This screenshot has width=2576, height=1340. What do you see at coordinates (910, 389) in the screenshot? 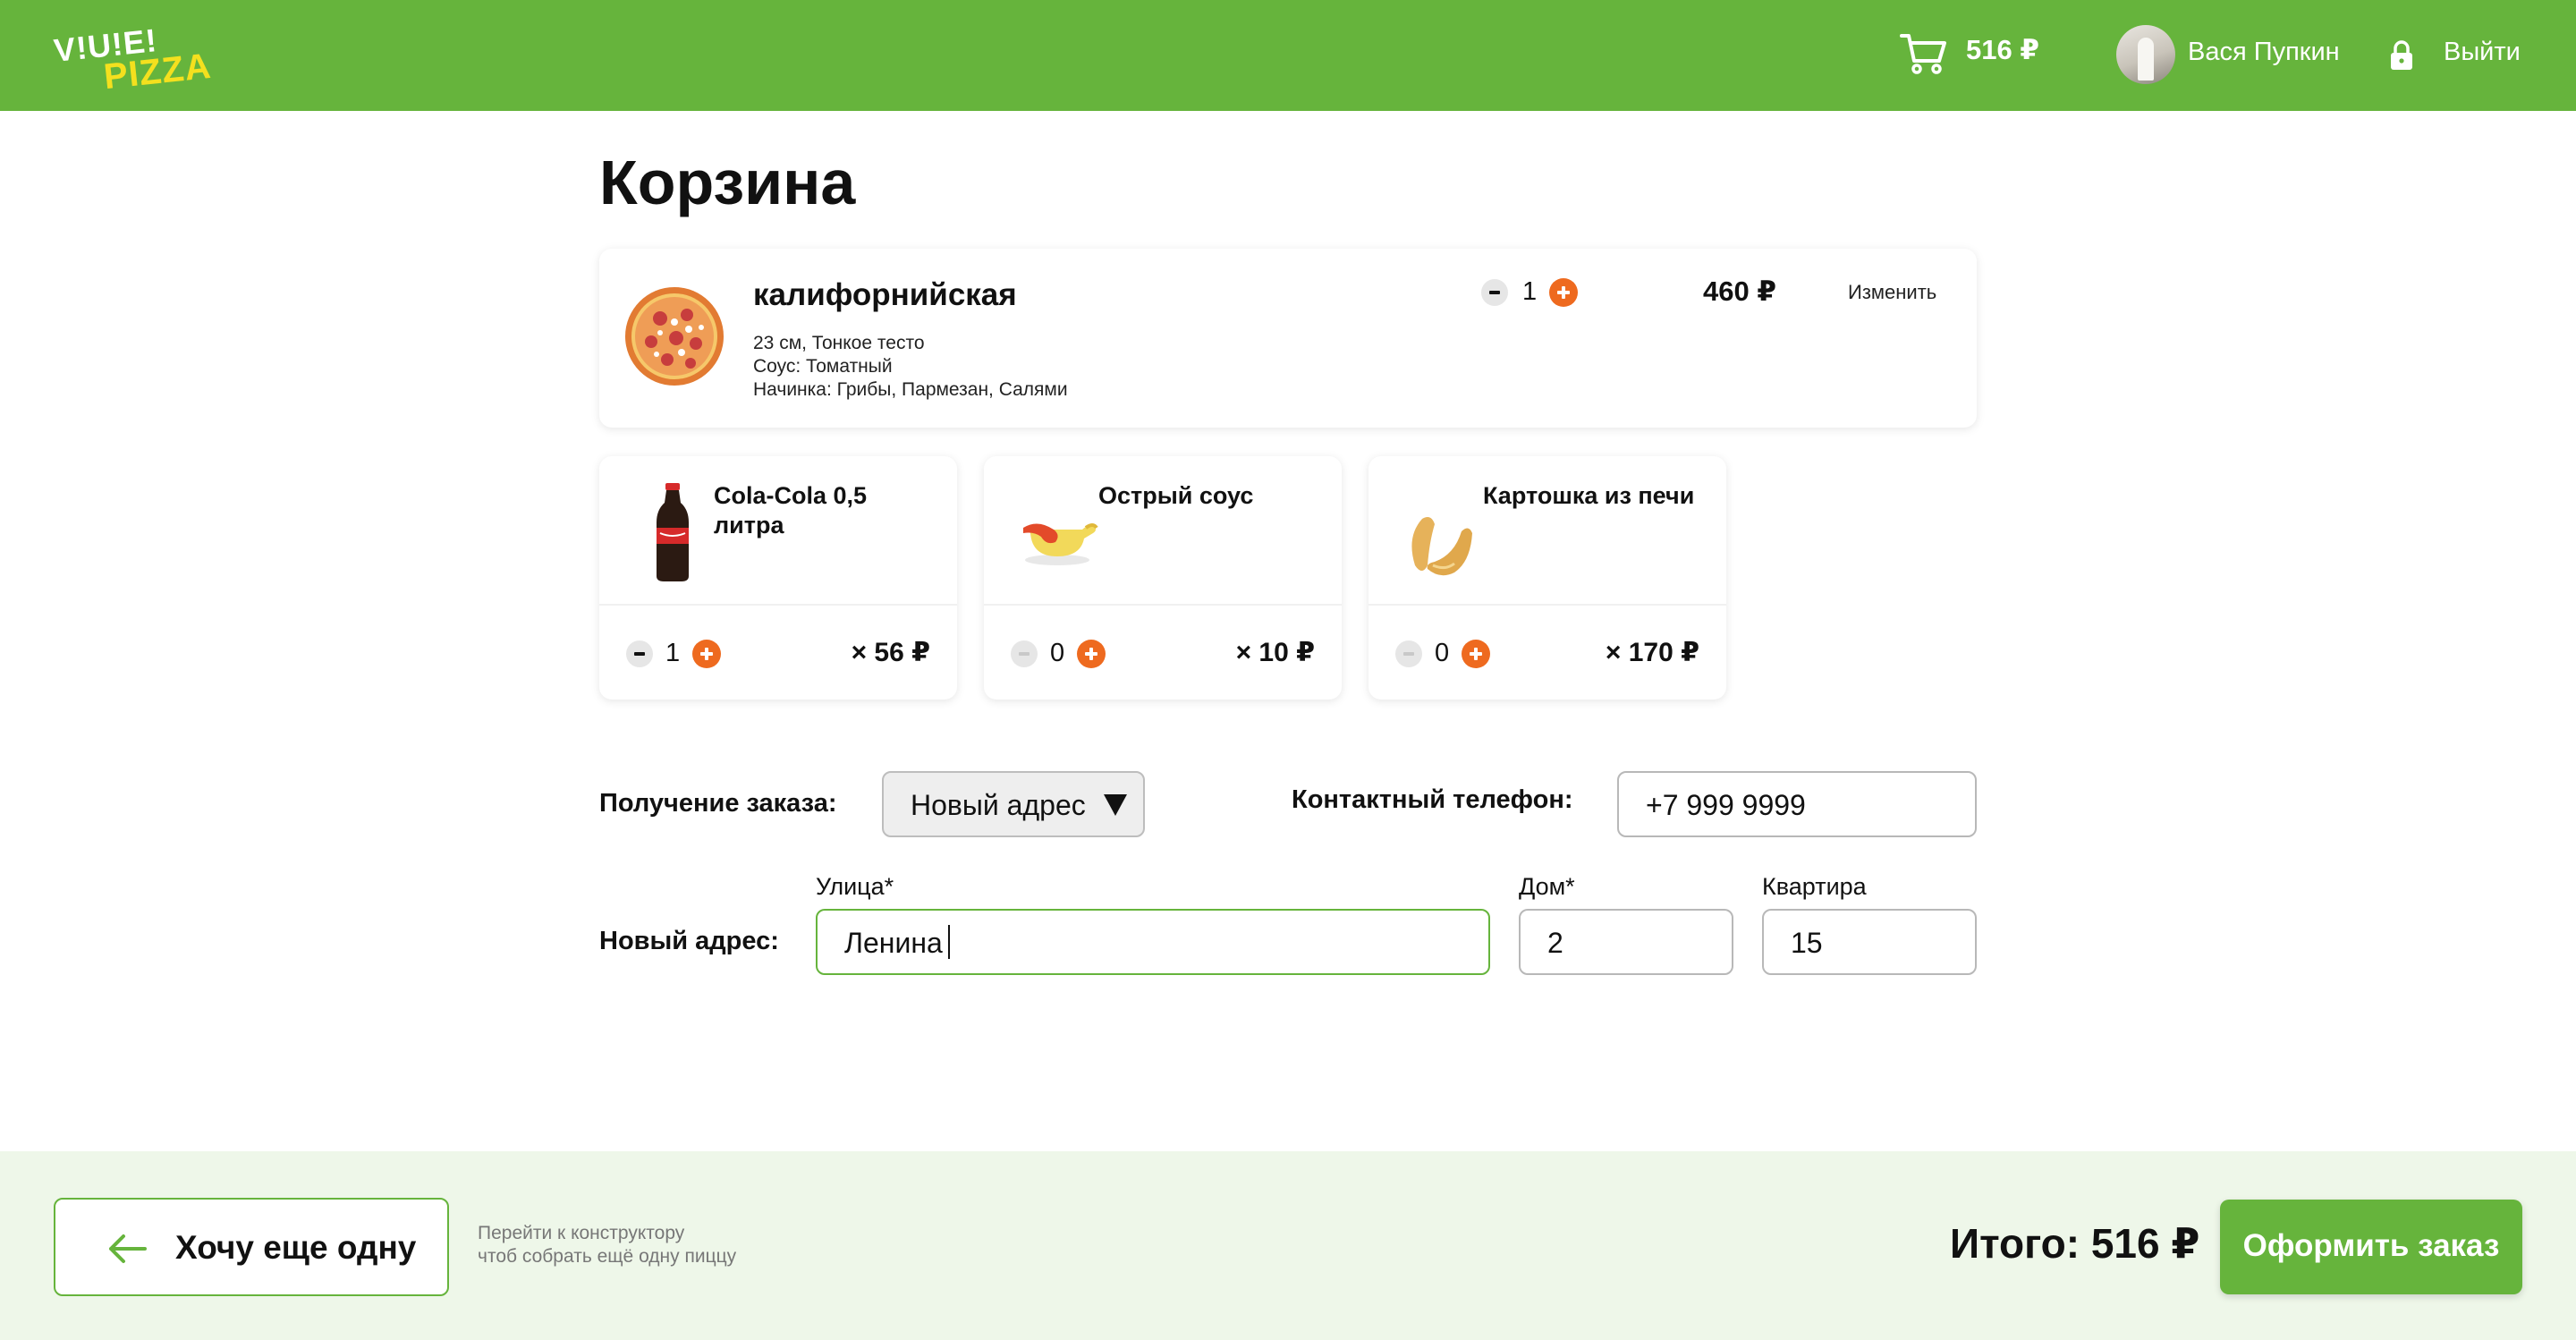
I see `pizza-filling: Начинка: Грибы, Пармезан, Салями` at bounding box center [910, 389].